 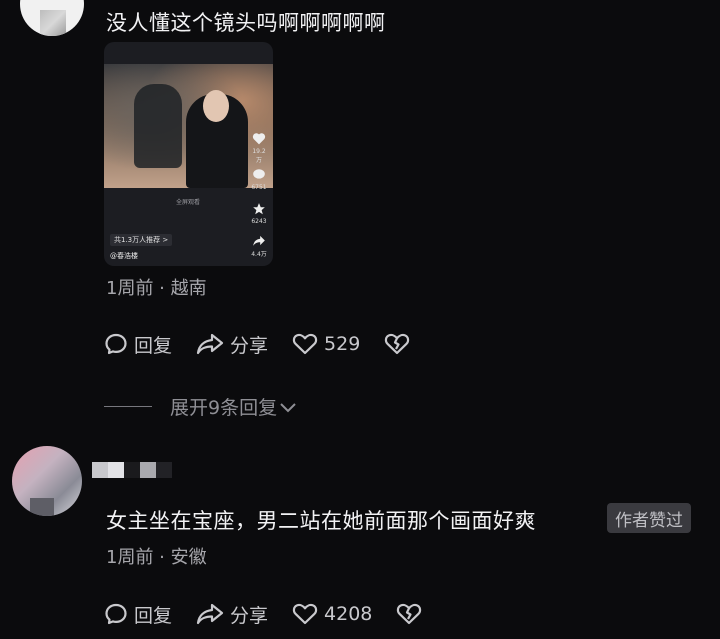 What do you see at coordinates (124, 256) in the screenshot?
I see `thumb-author: @春浩楼` at bounding box center [124, 256].